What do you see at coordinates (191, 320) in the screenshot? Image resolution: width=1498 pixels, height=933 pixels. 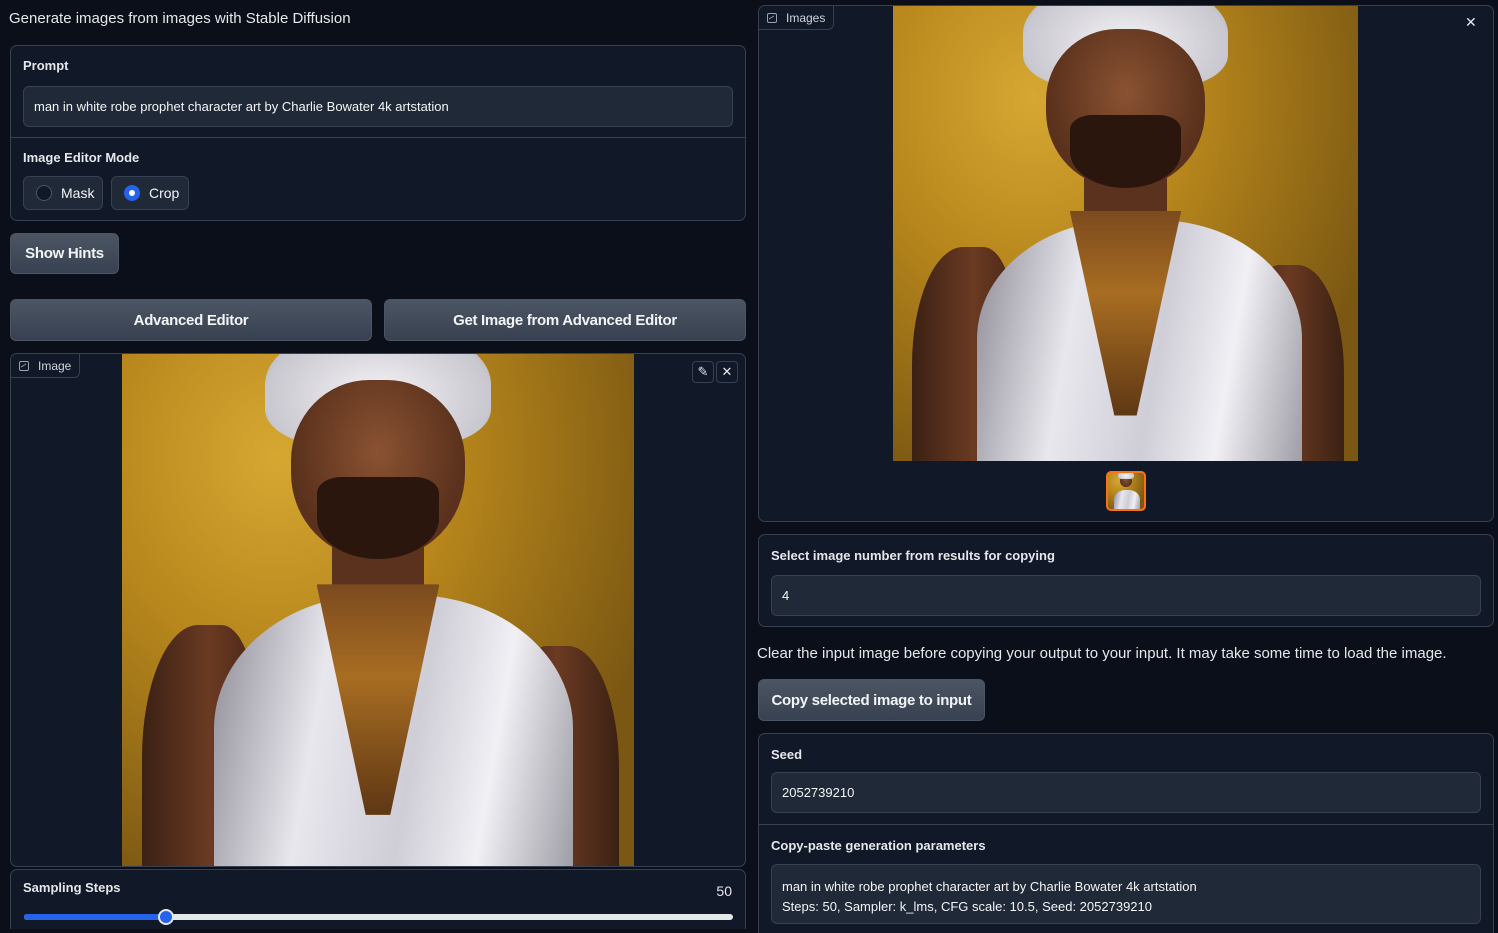 I see `advanced-editor-button: Advanced Editor` at bounding box center [191, 320].